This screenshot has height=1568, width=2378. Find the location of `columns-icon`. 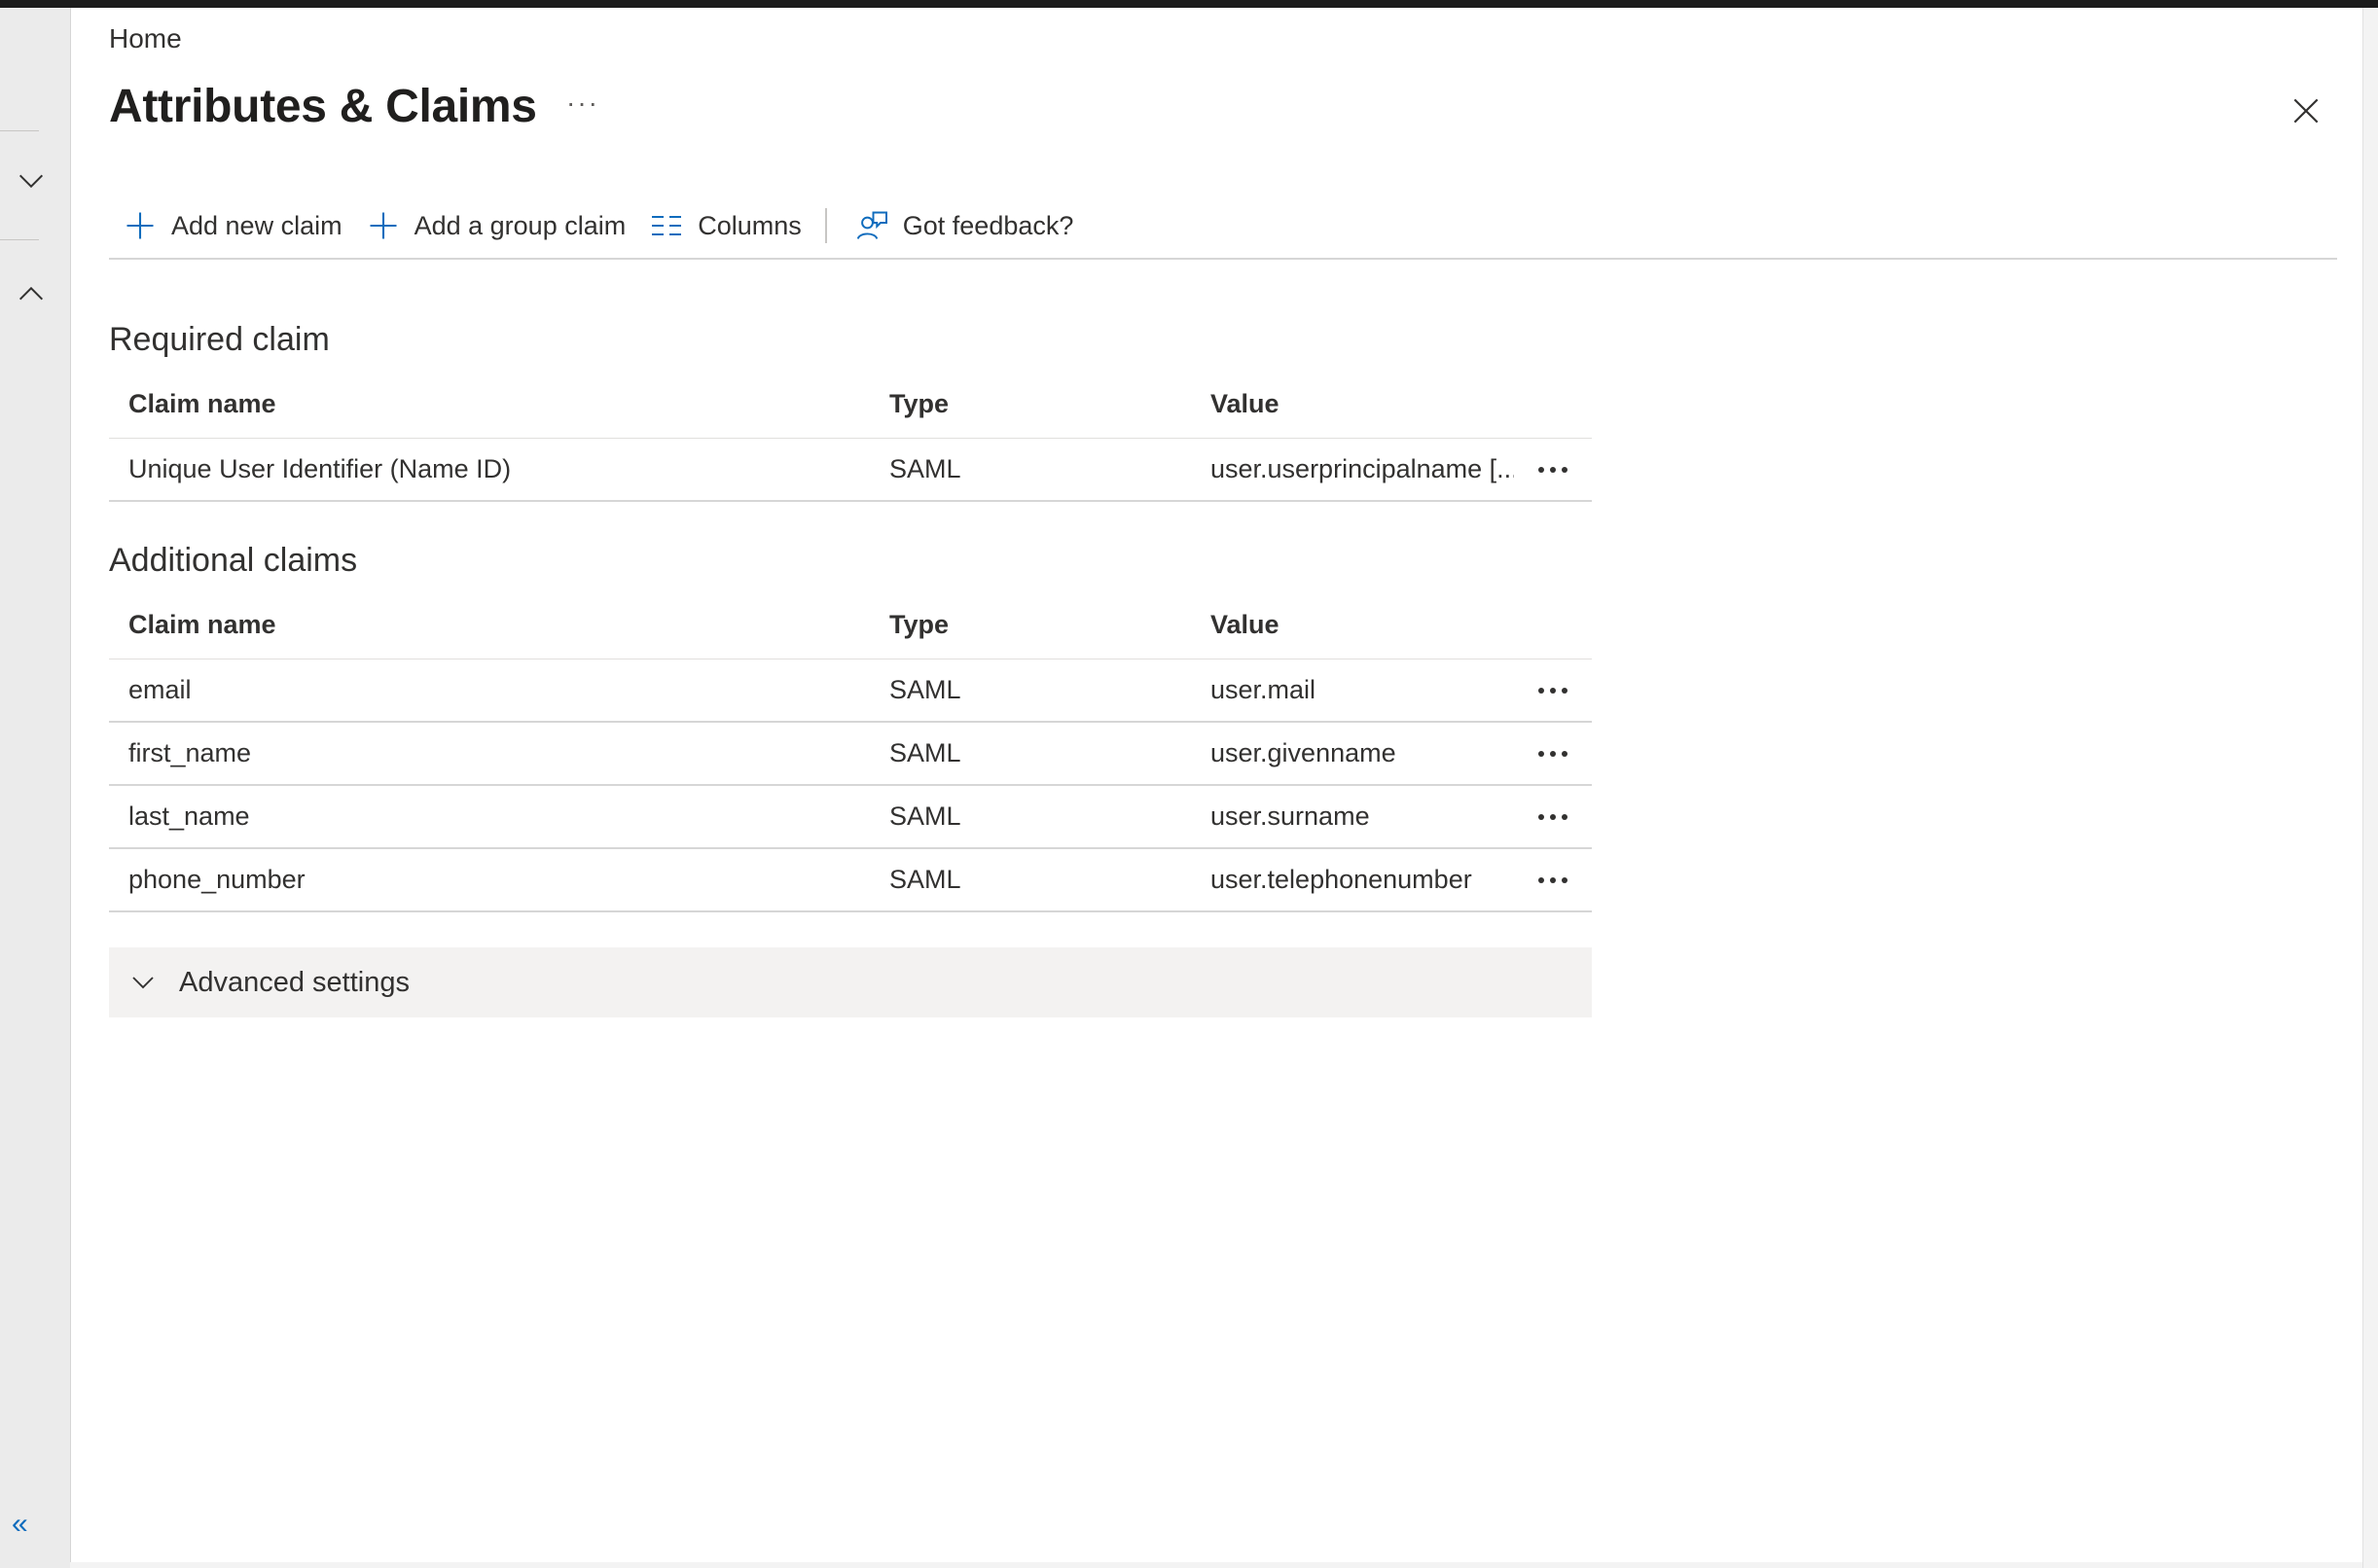

columns-icon is located at coordinates (666, 226).